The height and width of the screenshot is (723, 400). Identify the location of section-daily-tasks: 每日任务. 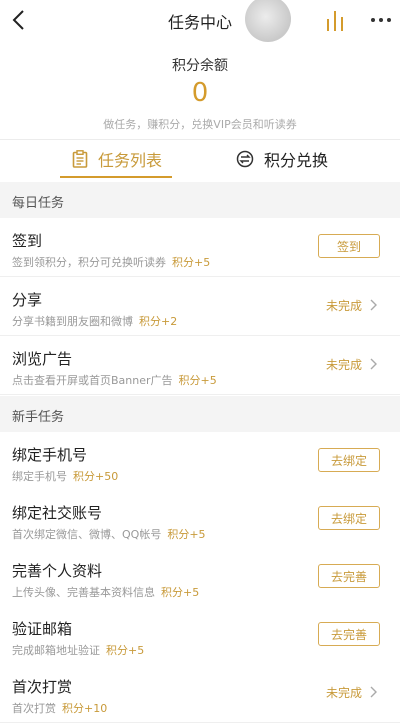
(200, 200).